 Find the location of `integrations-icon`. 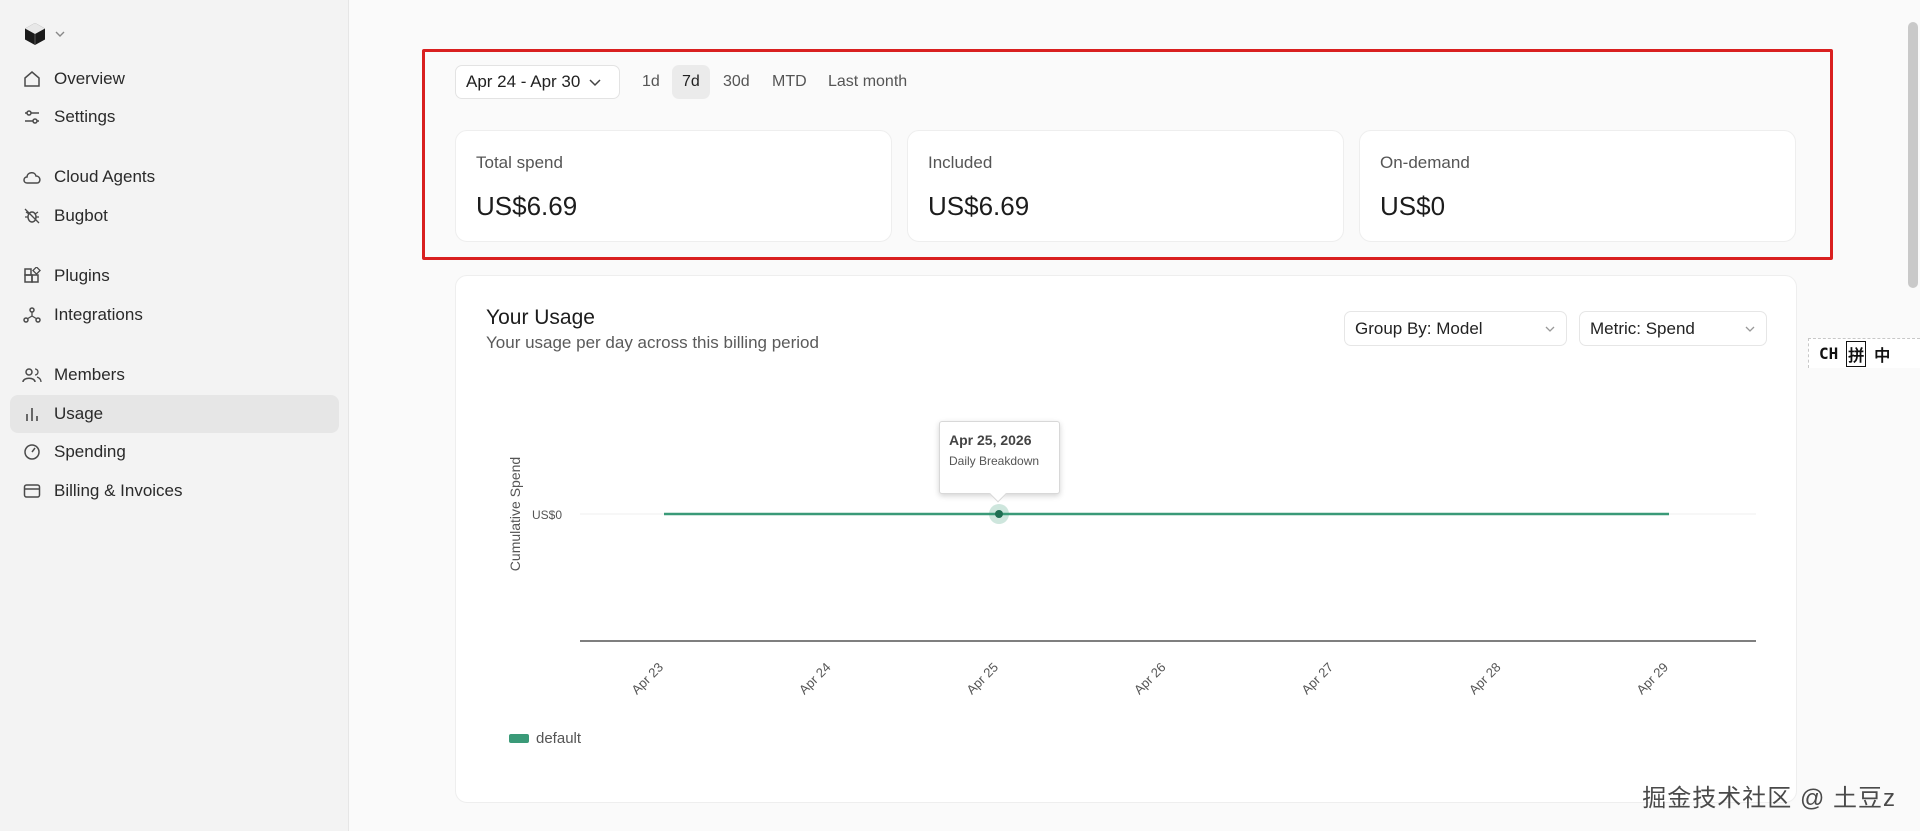

integrations-icon is located at coordinates (32, 315).